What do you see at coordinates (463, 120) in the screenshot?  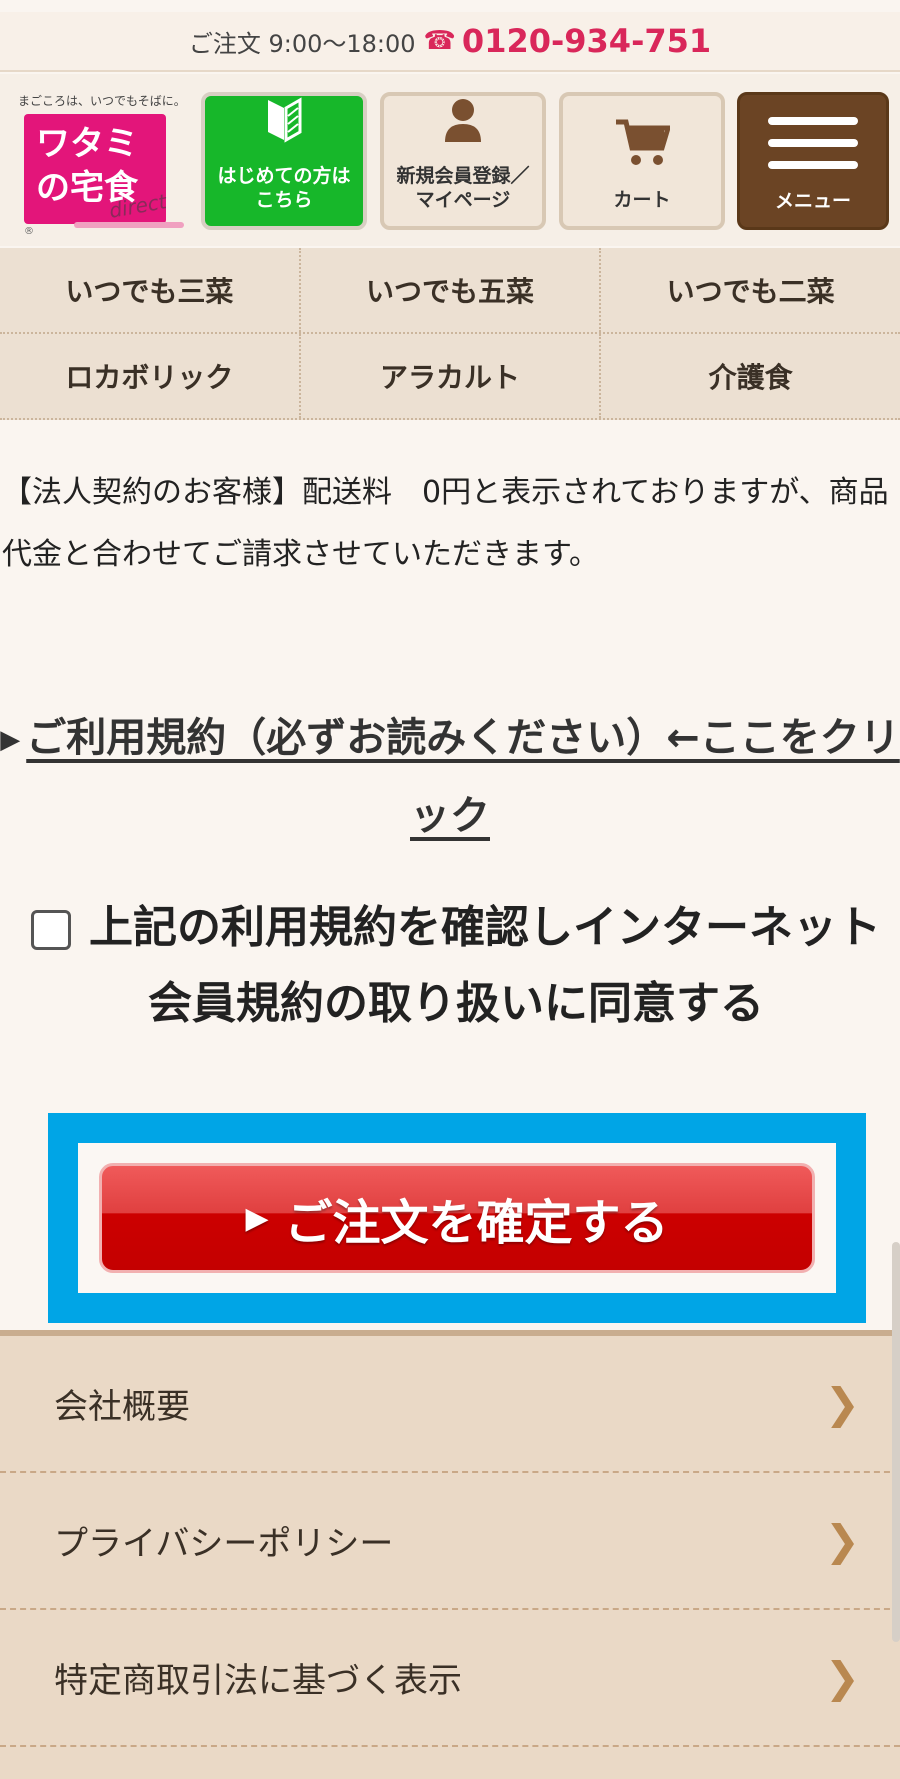 I see `user-icon-svg` at bounding box center [463, 120].